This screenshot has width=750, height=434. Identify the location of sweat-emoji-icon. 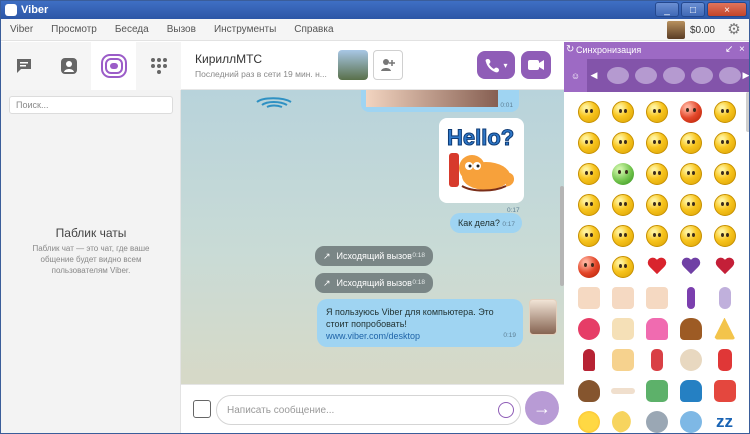
(622, 235).